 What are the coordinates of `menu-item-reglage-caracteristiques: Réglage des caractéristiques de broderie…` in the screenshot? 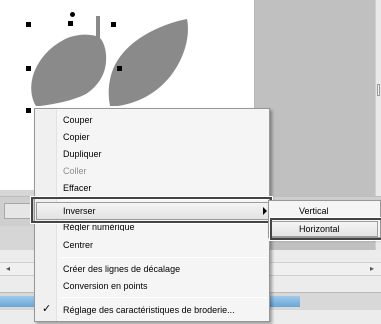 It's located at (149, 310).